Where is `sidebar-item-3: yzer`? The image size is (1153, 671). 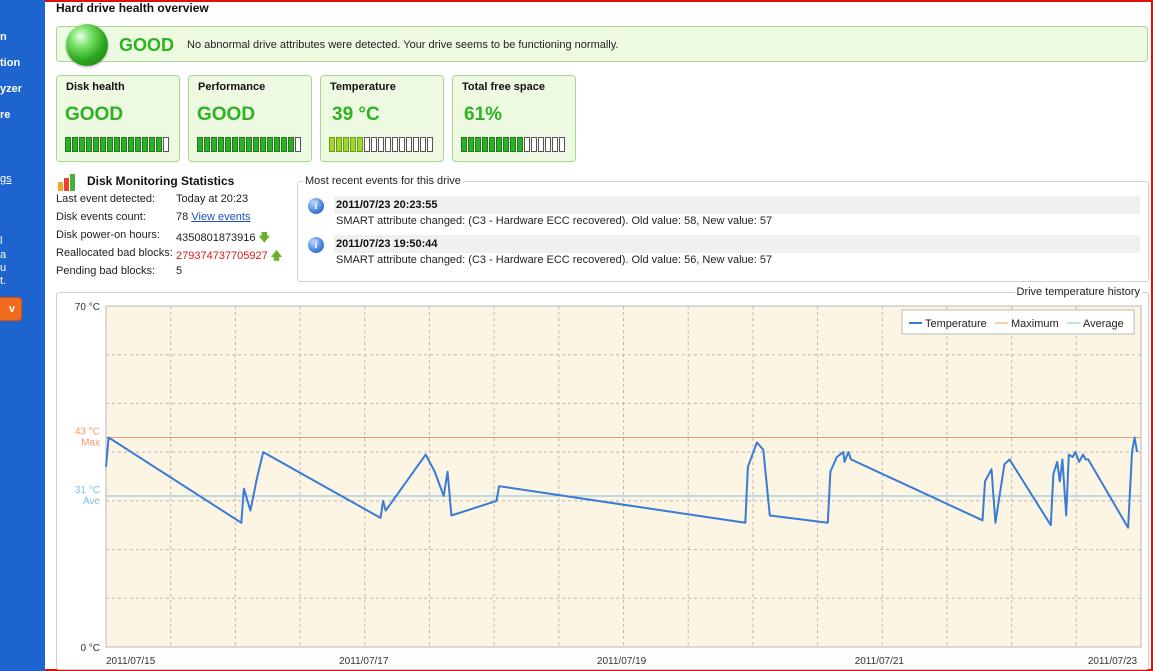 sidebar-item-3: yzer is located at coordinates (11, 89).